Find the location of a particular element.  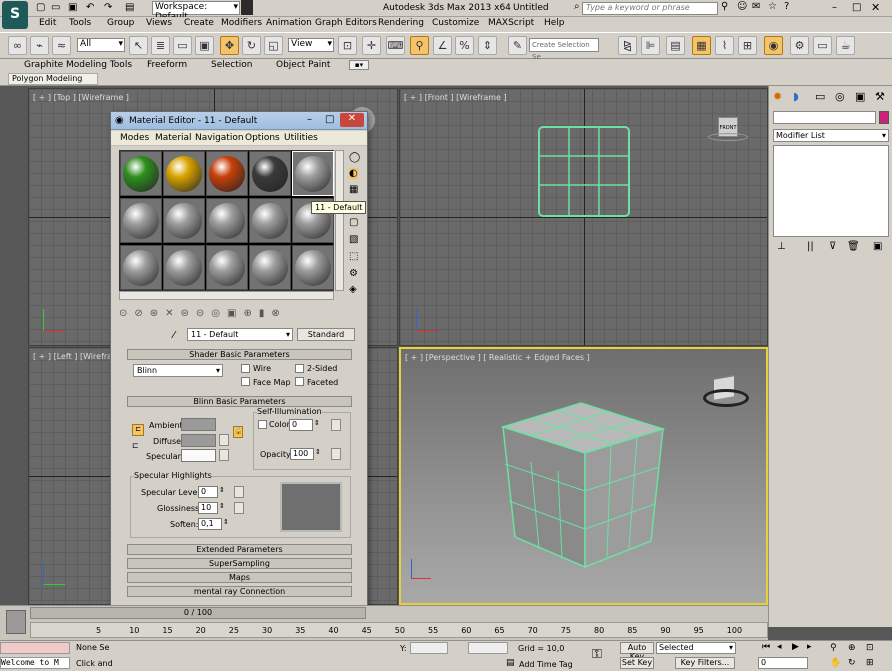

material-name-dropdown: 11 - Default ▾ is located at coordinates (240, 334).